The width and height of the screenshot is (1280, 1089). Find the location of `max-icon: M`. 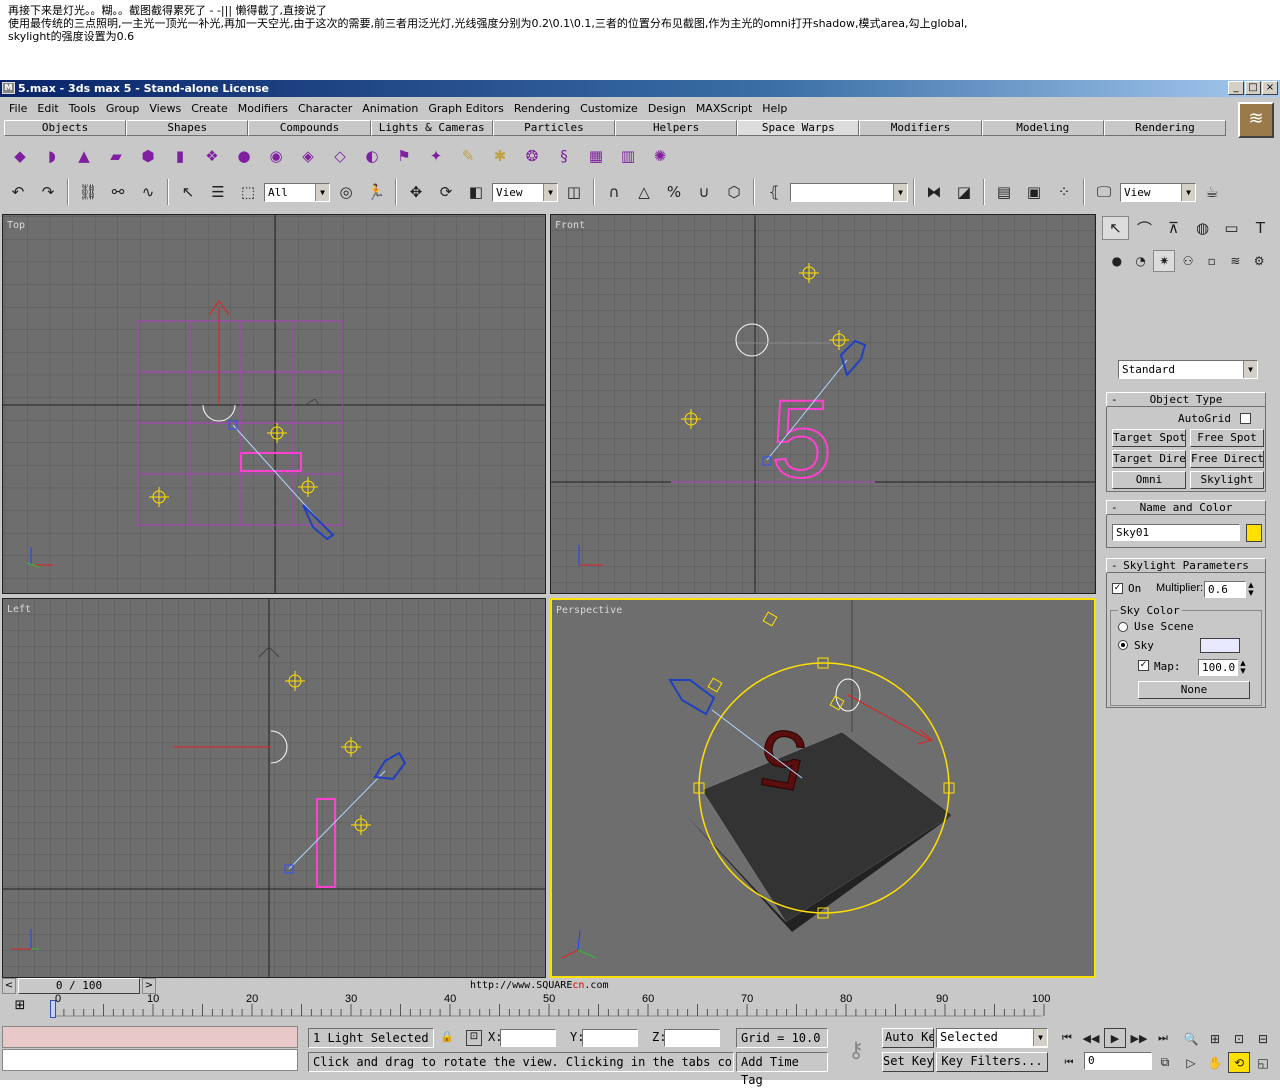

max-icon: M is located at coordinates (8, 88).